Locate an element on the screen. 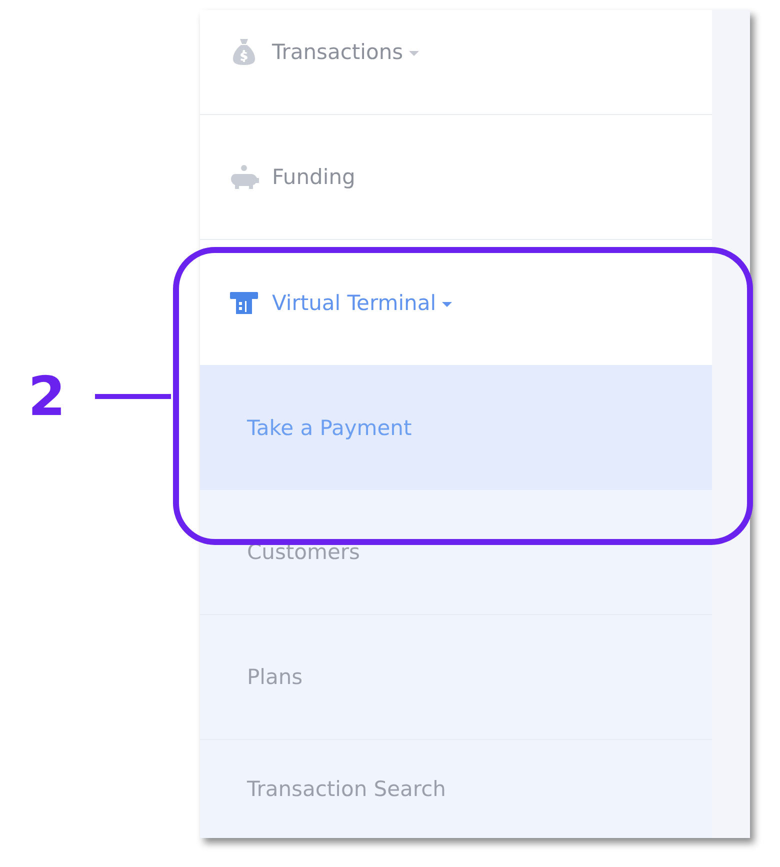 The image size is (780, 867). terminal-icon is located at coordinates (244, 302).